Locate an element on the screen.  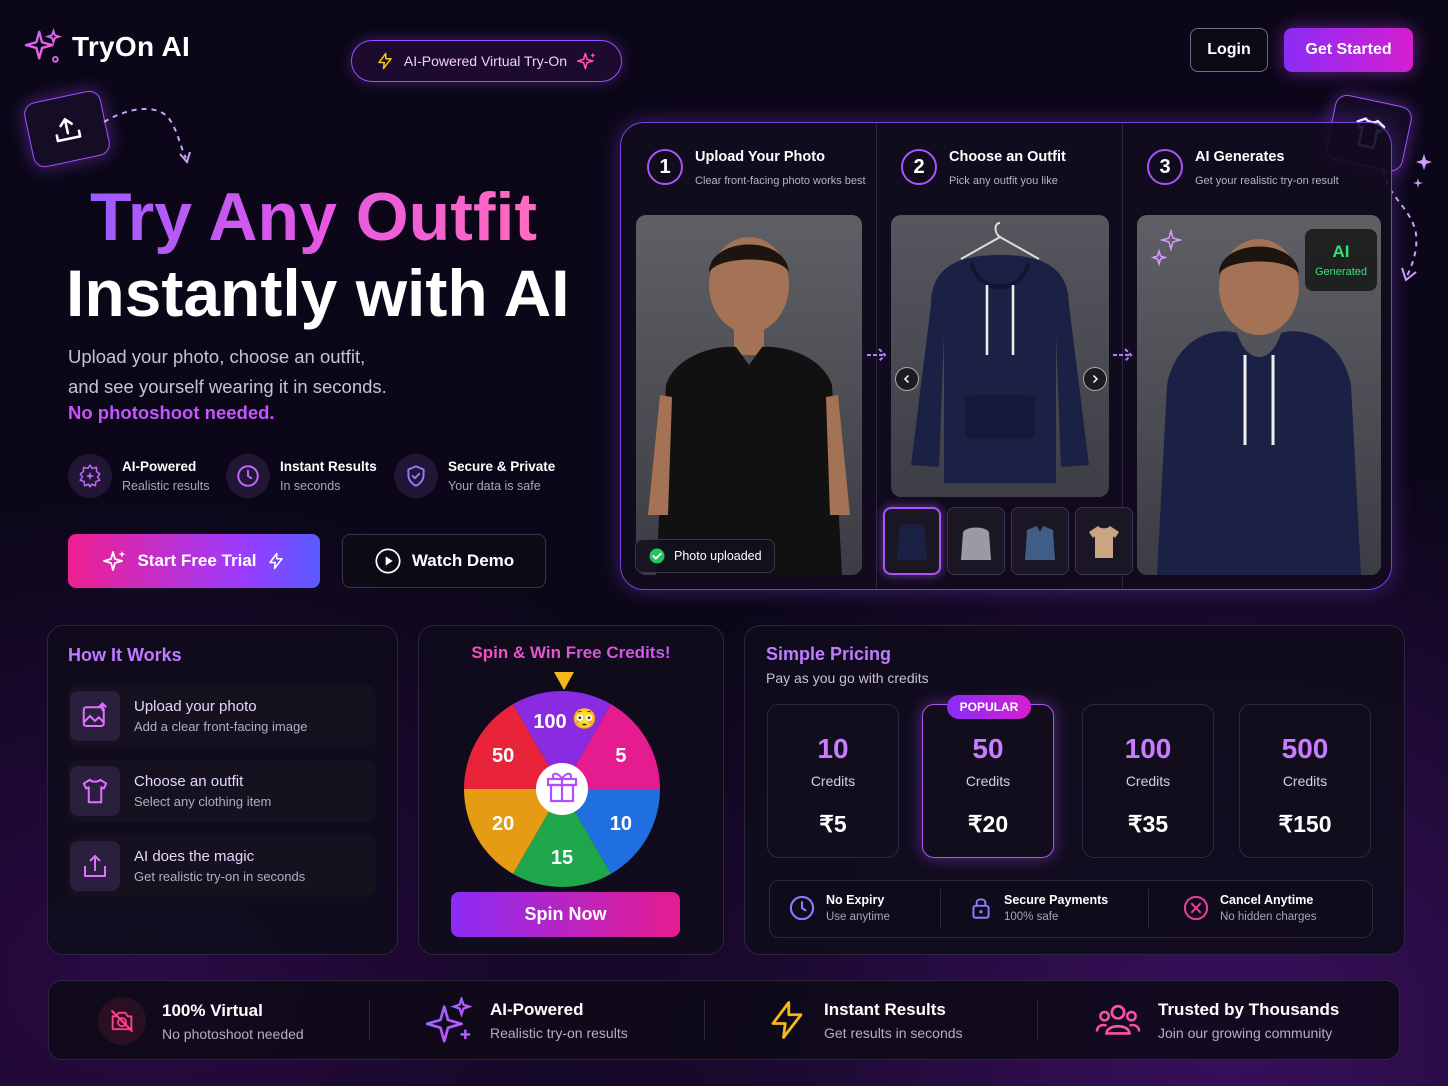
spin-title: Spin & Win Free Credits! is located at coordinates (571, 653).